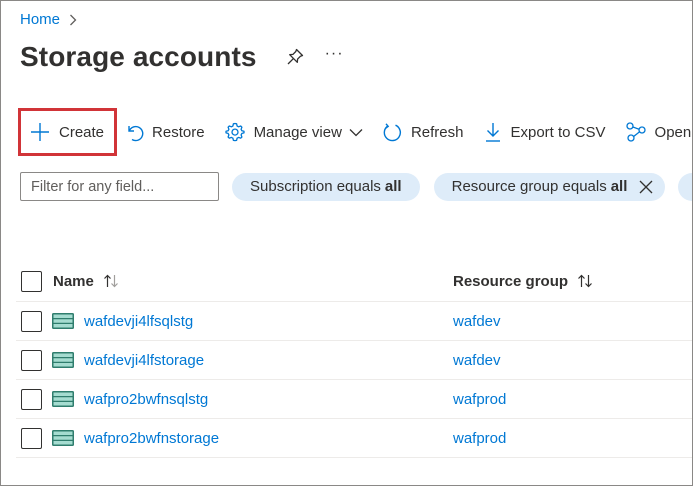 Image resolution: width=693 pixels, height=486 pixels. What do you see at coordinates (119, 186) in the screenshot?
I see `filter-input` at bounding box center [119, 186].